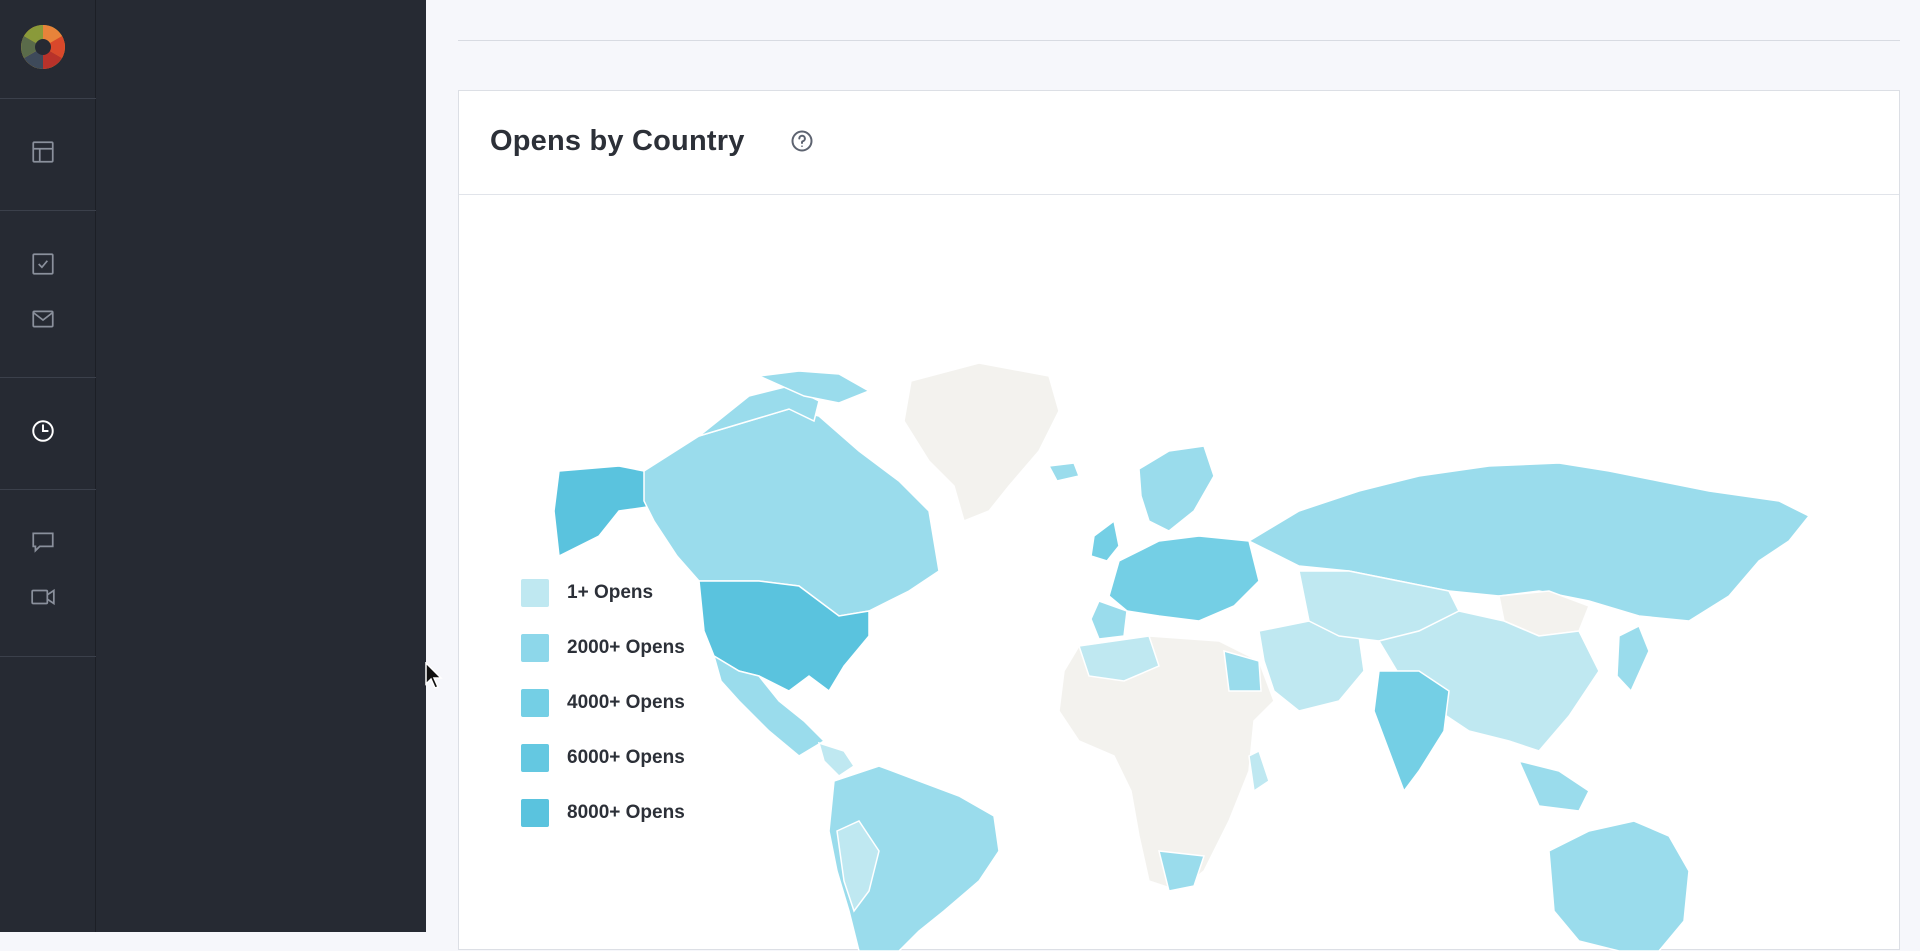  What do you see at coordinates (43, 597) in the screenshot?
I see `video-icon` at bounding box center [43, 597].